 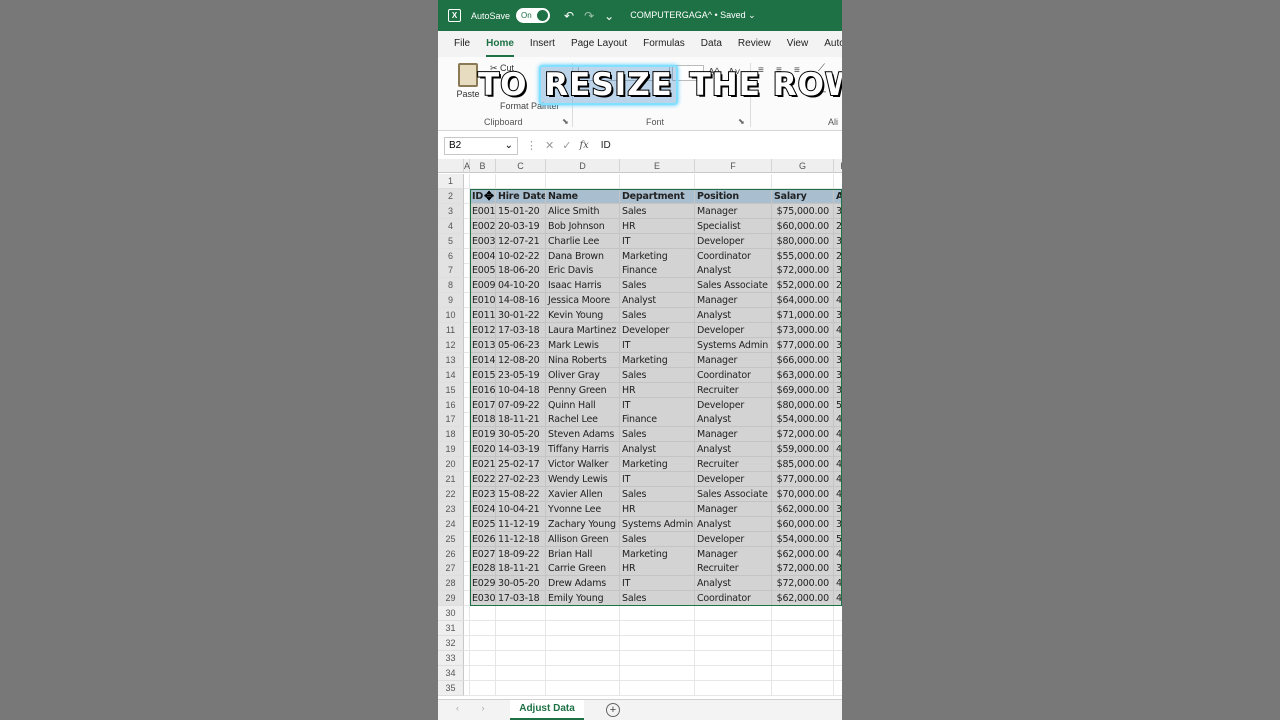 What do you see at coordinates (657, 241) in the screenshot?
I see `table-cell: IT` at bounding box center [657, 241].